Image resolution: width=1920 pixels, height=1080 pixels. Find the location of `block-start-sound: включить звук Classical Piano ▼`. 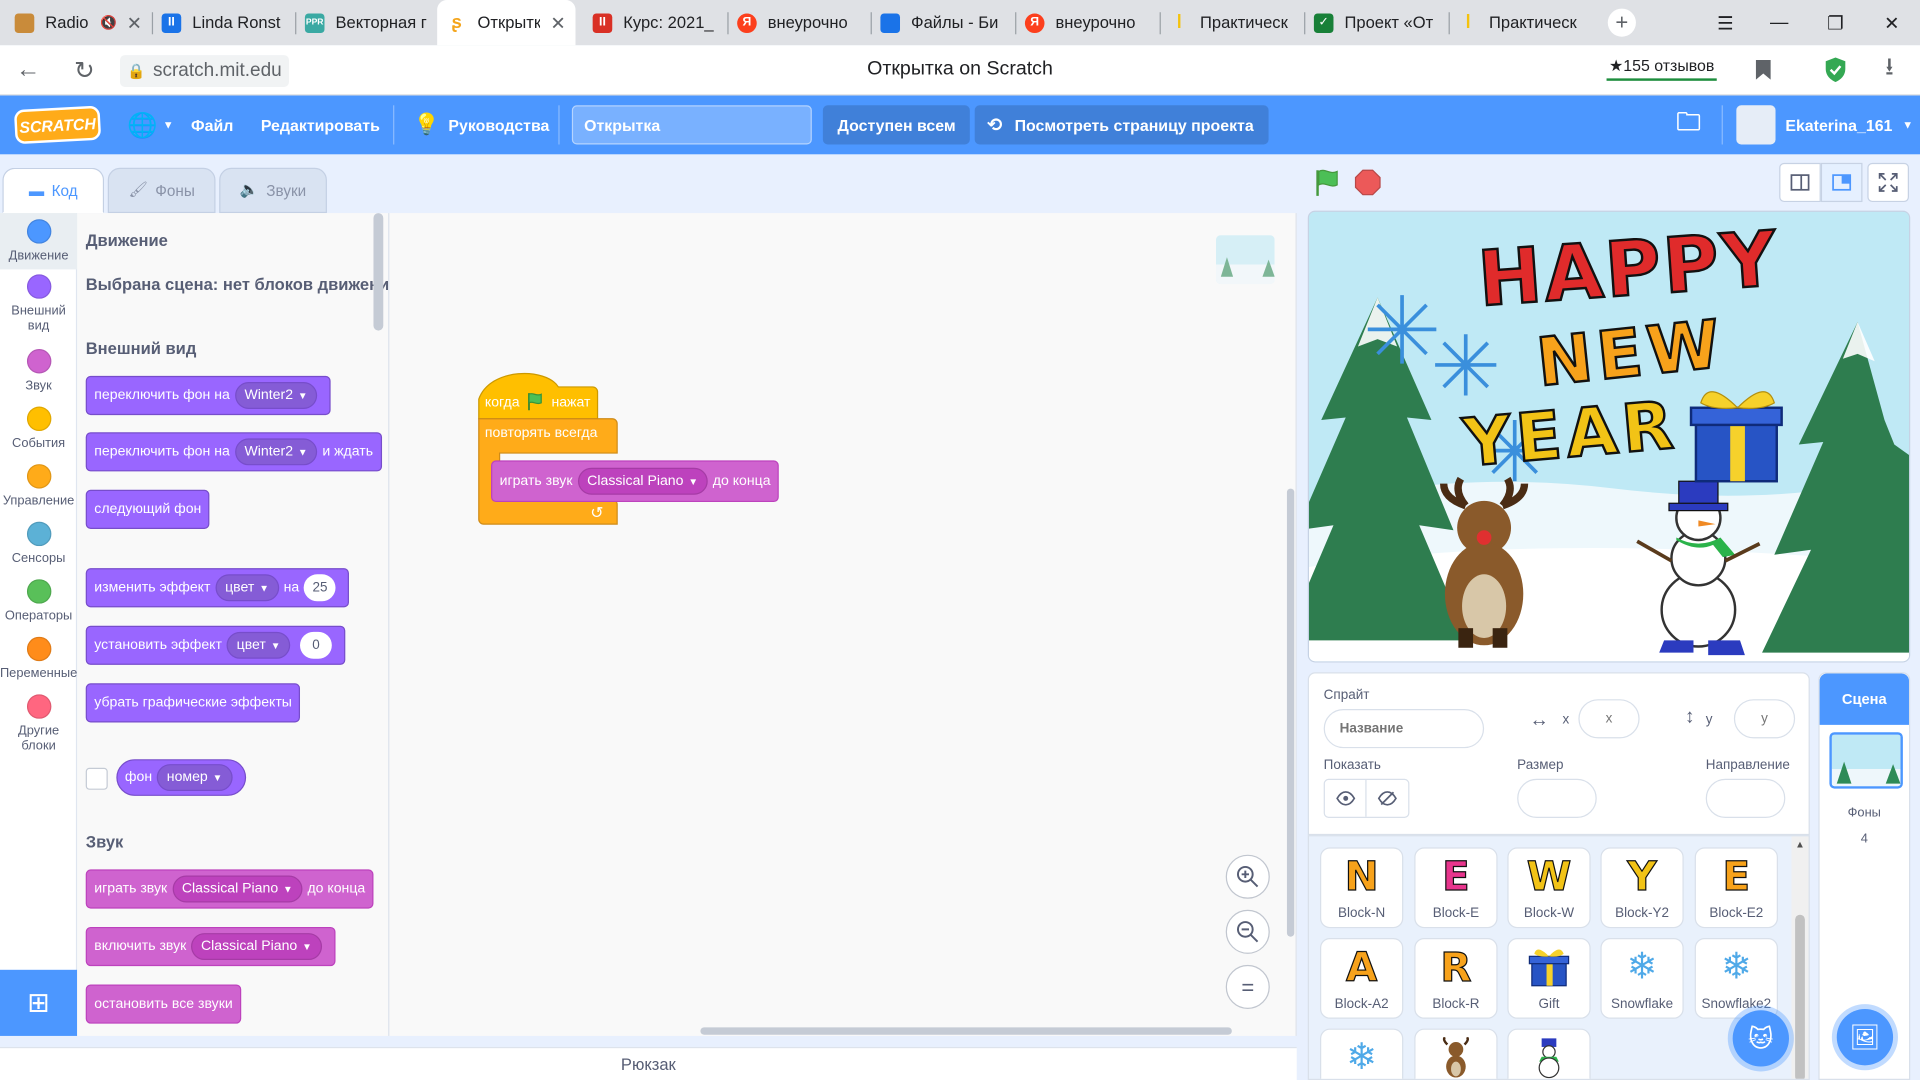

block-start-sound: включить звук Classical Piano ▼ is located at coordinates (210, 946).